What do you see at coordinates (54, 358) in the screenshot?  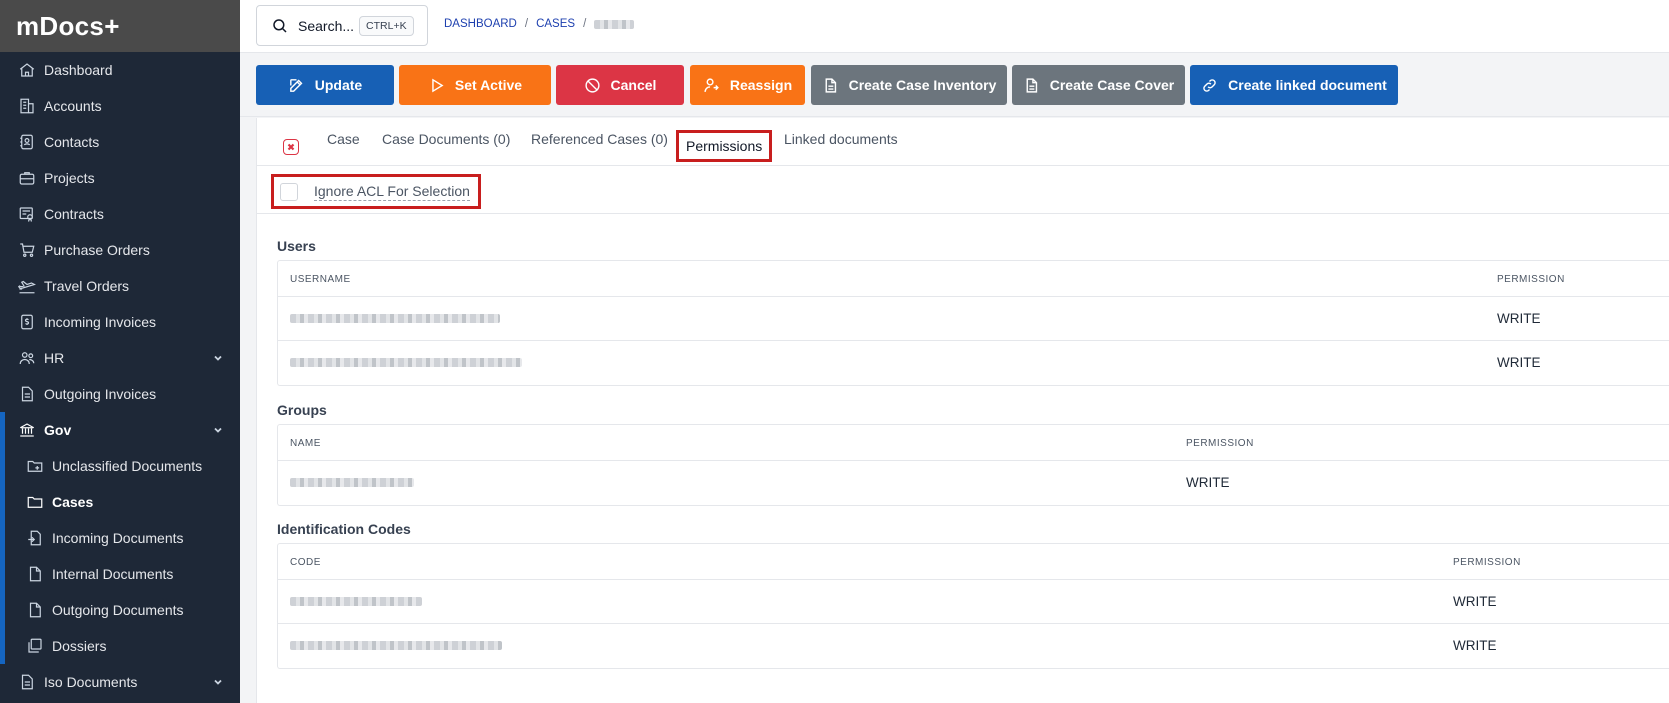 I see `sidebar-item-label: HR` at bounding box center [54, 358].